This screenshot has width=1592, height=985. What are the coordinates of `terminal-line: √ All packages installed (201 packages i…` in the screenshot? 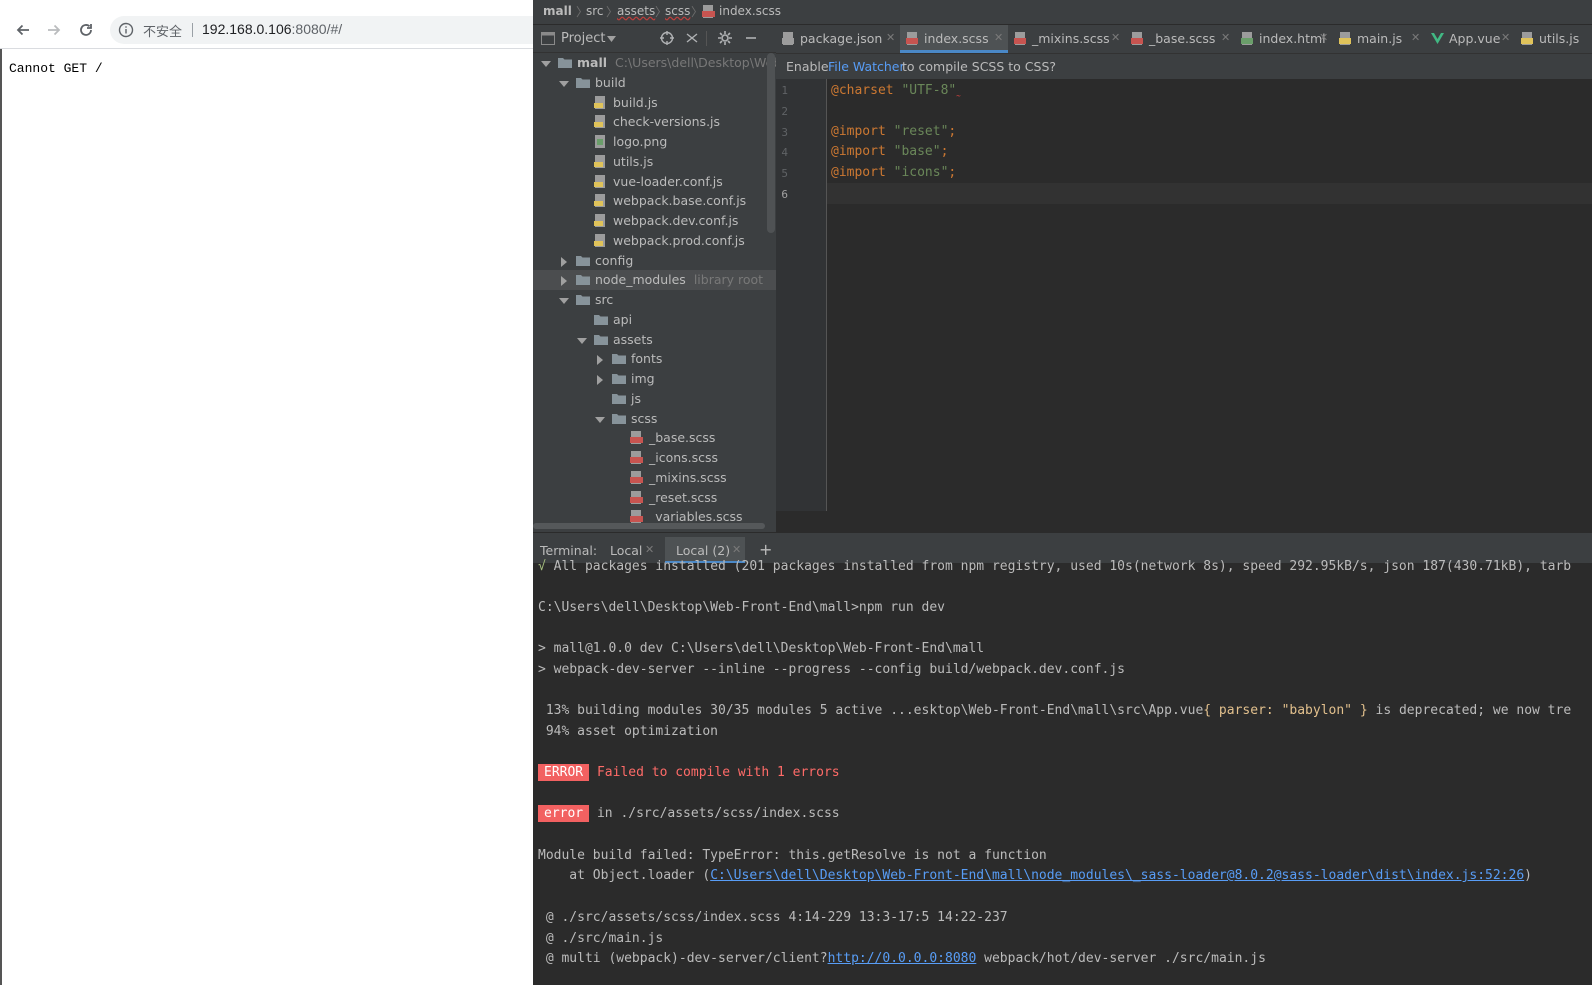 It's located at (1055, 566).